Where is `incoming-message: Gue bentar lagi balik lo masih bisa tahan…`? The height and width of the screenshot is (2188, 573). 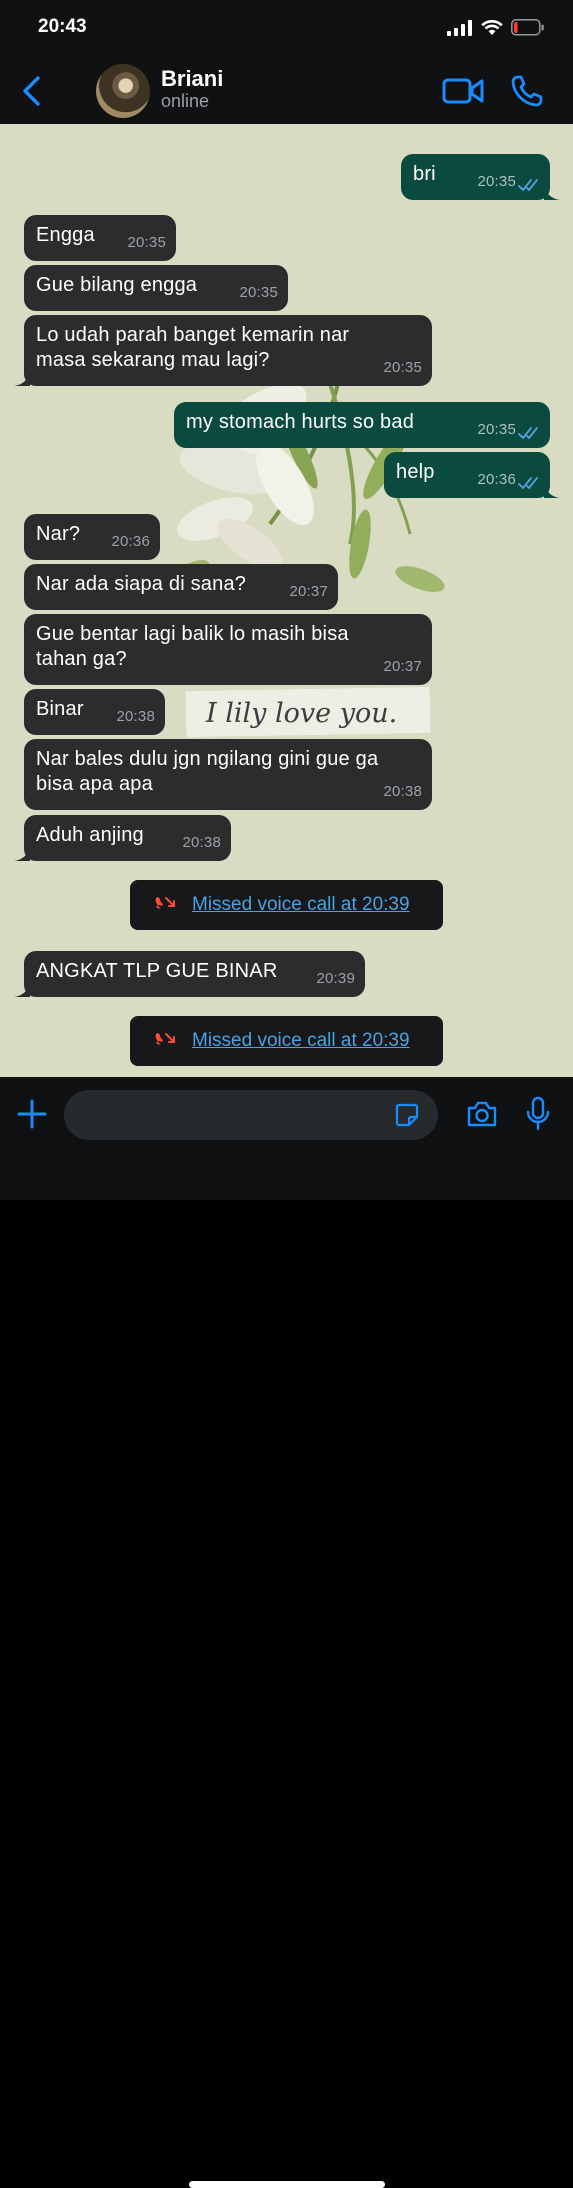 incoming-message: Gue bentar lagi balik lo masih bisa tahan… is located at coordinates (228, 649).